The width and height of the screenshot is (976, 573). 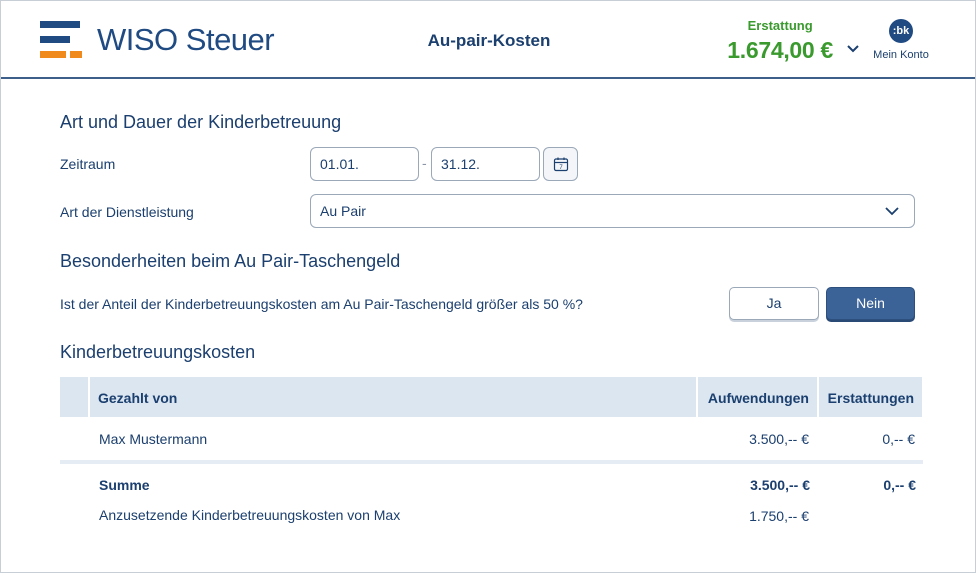 I want to click on period-from-input: 01.01., so click(x=364, y=164).